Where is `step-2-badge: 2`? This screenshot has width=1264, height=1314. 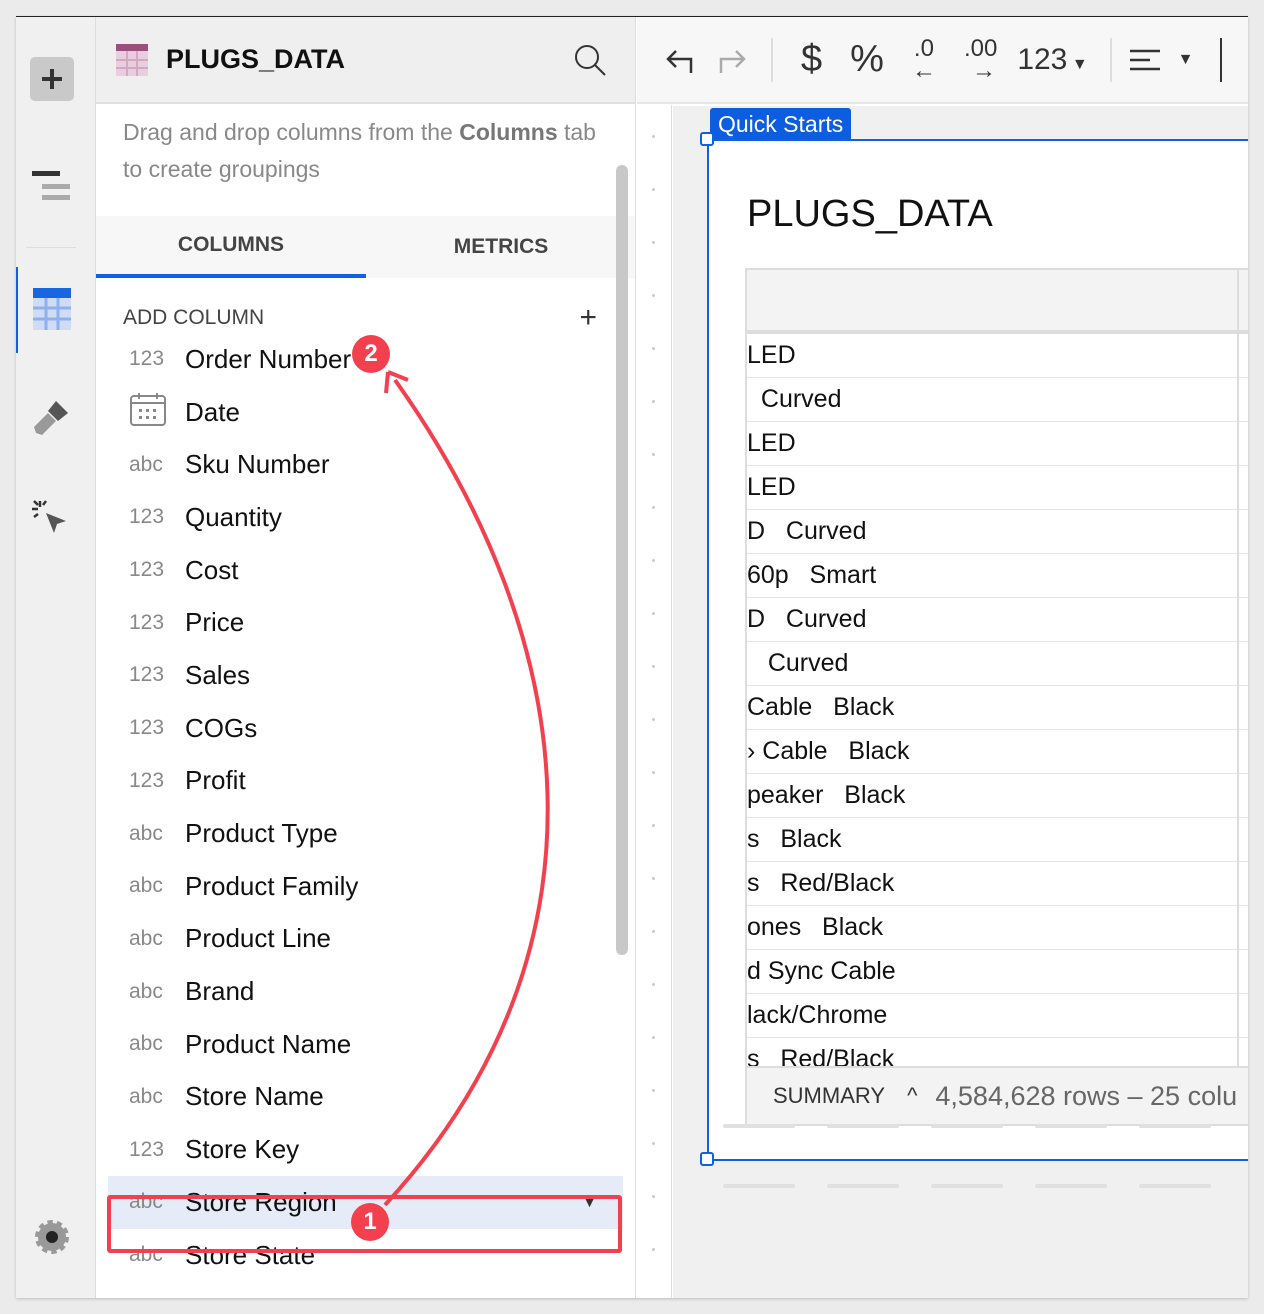
step-2-badge: 2 is located at coordinates (371, 354).